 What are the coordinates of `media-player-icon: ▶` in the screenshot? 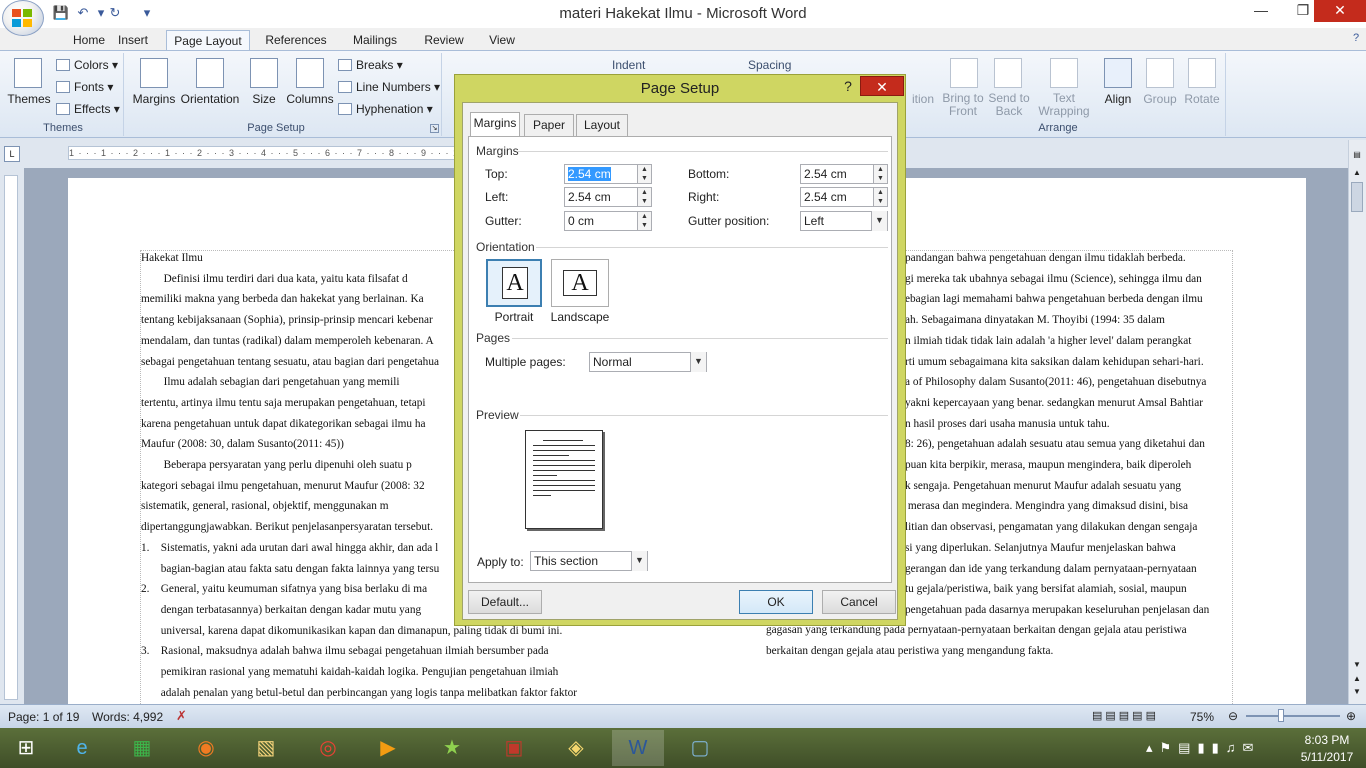 It's located at (388, 748).